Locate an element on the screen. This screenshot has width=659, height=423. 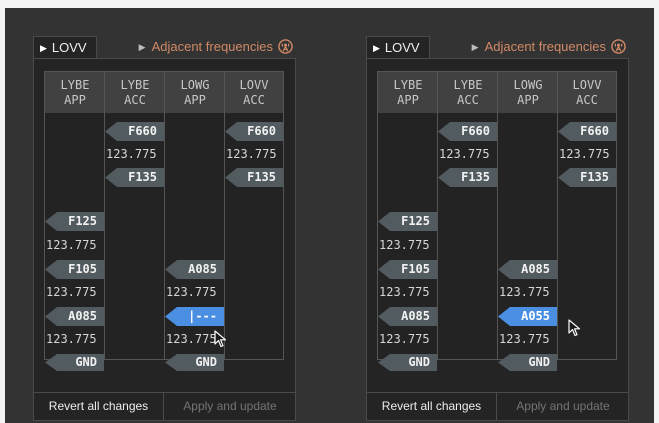
level-flag-edited: A055 is located at coordinates (527, 316).